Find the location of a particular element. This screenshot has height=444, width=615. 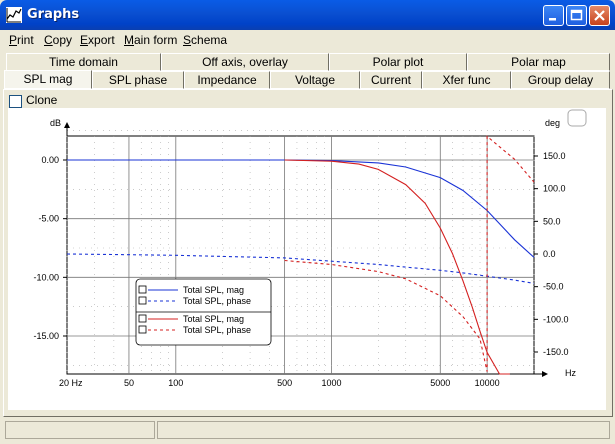

y-left-tick-label: -5.00 is located at coordinates (48, 219).